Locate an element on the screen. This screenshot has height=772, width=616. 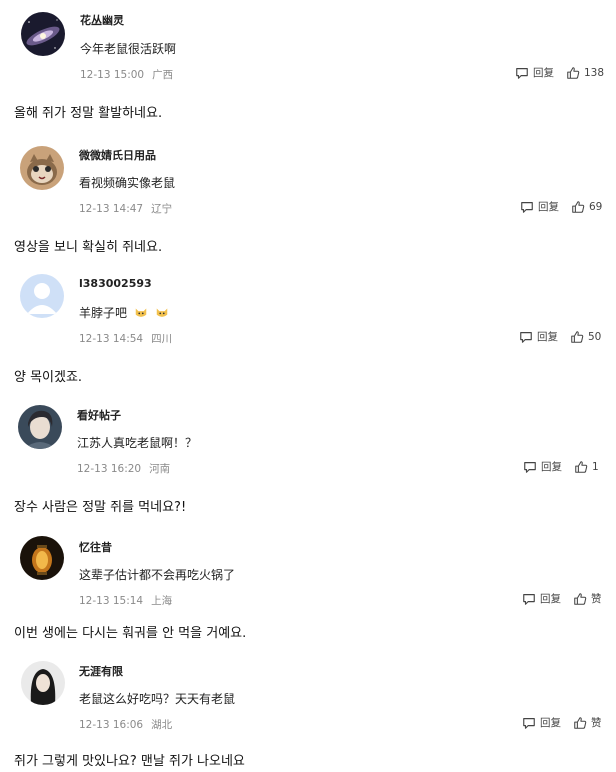
like-count: 138 is located at coordinates (594, 72).